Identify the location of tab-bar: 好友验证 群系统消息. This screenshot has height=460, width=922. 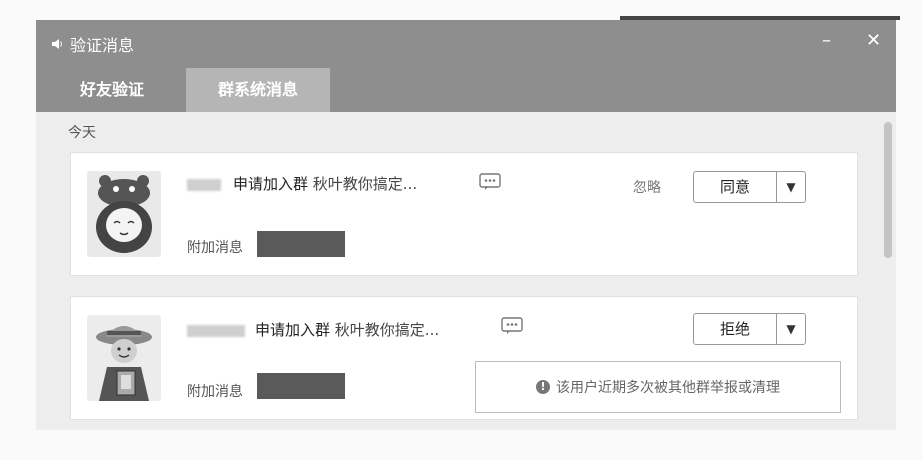
(194, 90).